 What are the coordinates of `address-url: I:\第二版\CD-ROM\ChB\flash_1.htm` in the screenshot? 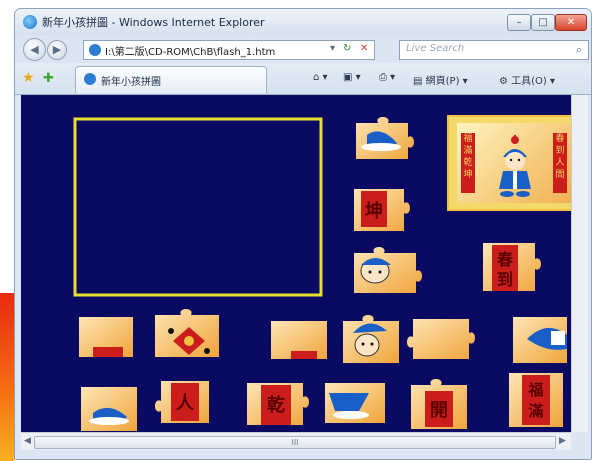 It's located at (190, 50).